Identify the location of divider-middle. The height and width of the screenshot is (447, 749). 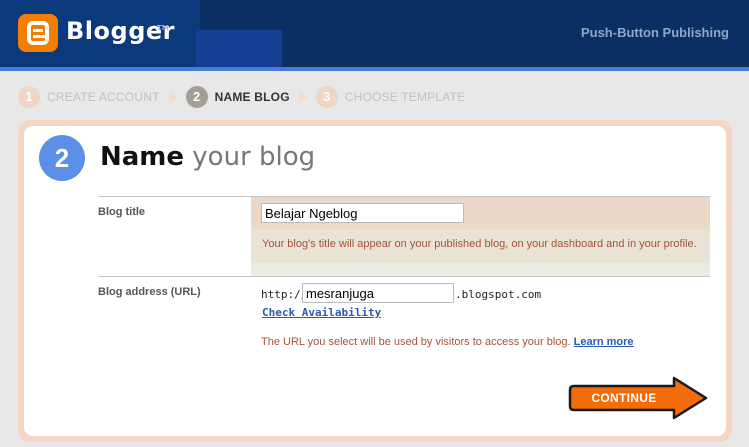
(404, 276).